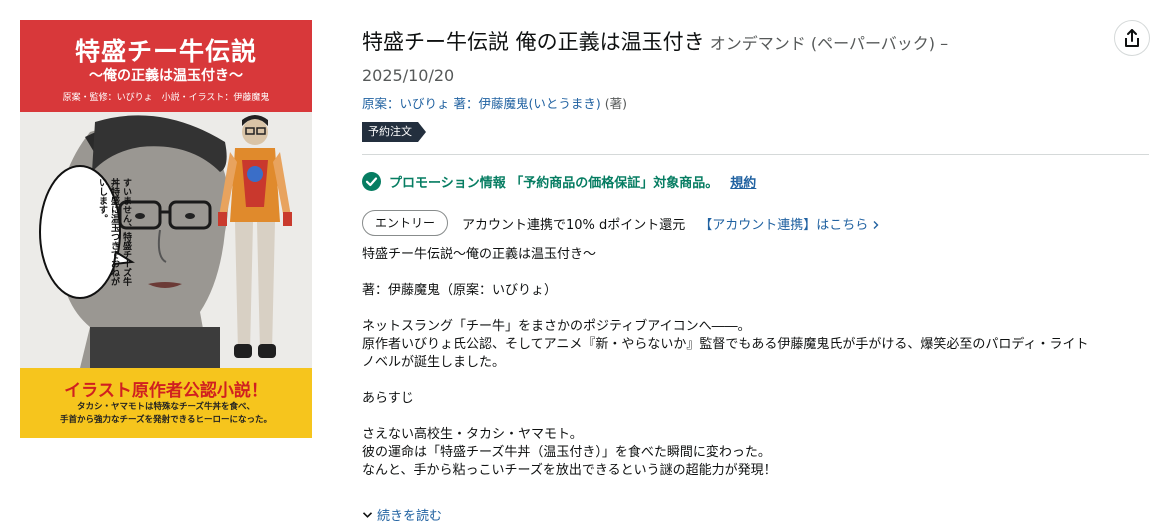 Image resolution: width=1160 pixels, height=532 pixels. What do you see at coordinates (479, 254) in the screenshot?
I see `description-line: 特盛チー牛伝説〜俺の正義は温玉付き〜` at bounding box center [479, 254].